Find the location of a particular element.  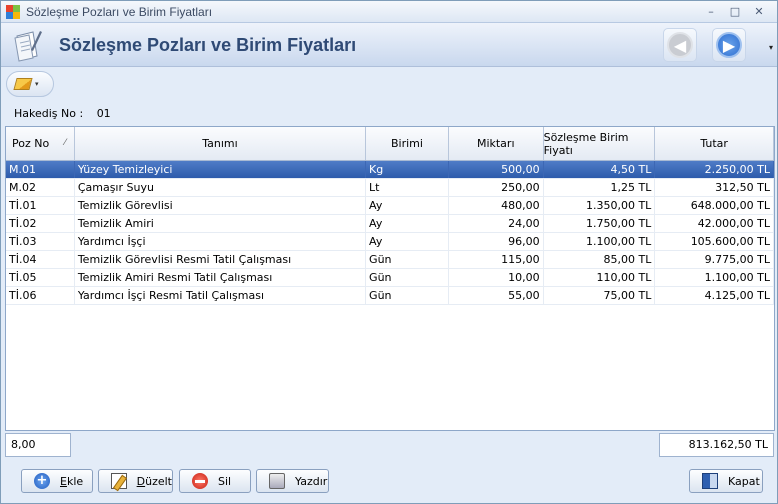

cell-tutar: 2.250,00 TL is located at coordinates (715, 169).